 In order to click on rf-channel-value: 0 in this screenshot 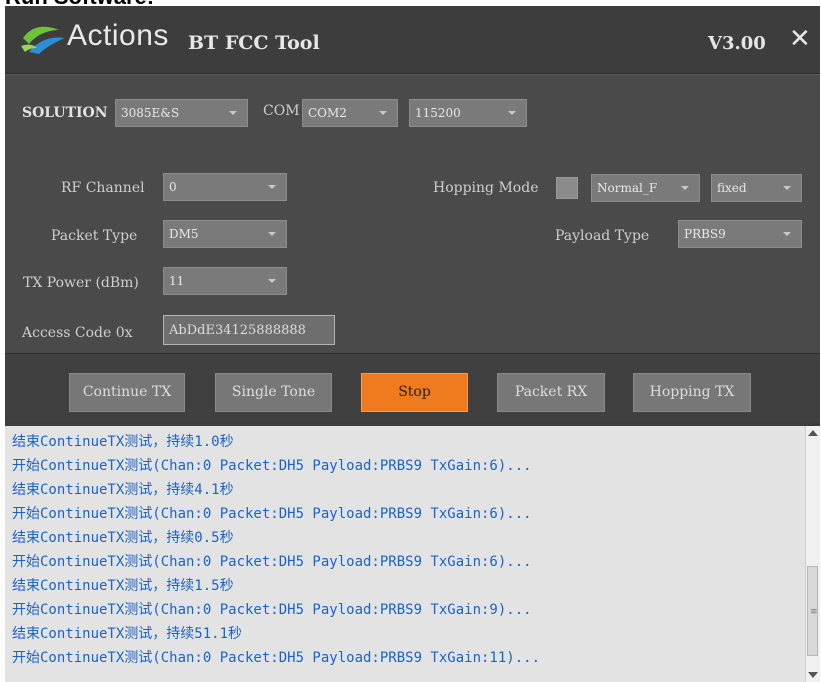, I will do `click(173, 187)`.